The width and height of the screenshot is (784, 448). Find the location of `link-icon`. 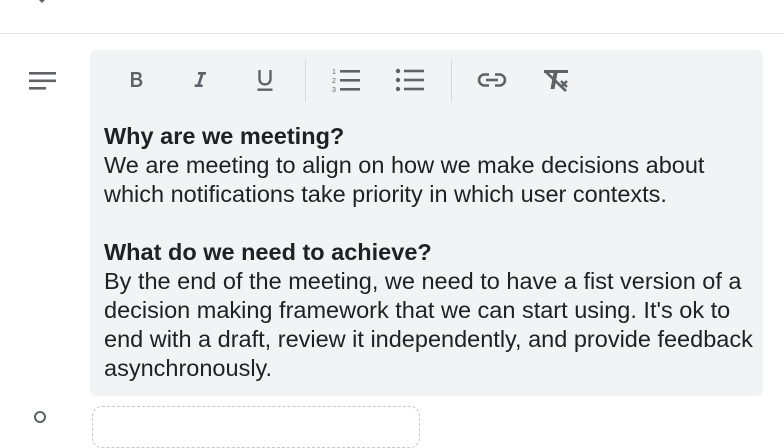

link-icon is located at coordinates (492, 80).